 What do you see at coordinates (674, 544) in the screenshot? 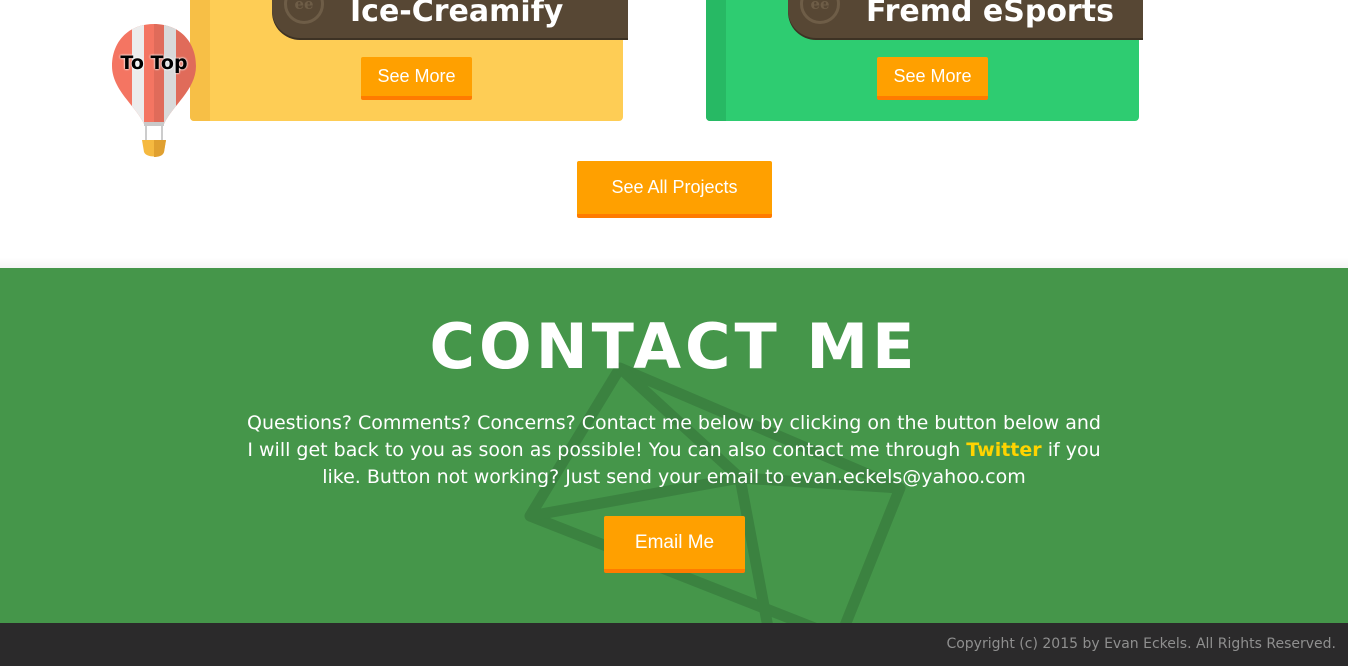
I see `email-me-button: Email Me` at bounding box center [674, 544].